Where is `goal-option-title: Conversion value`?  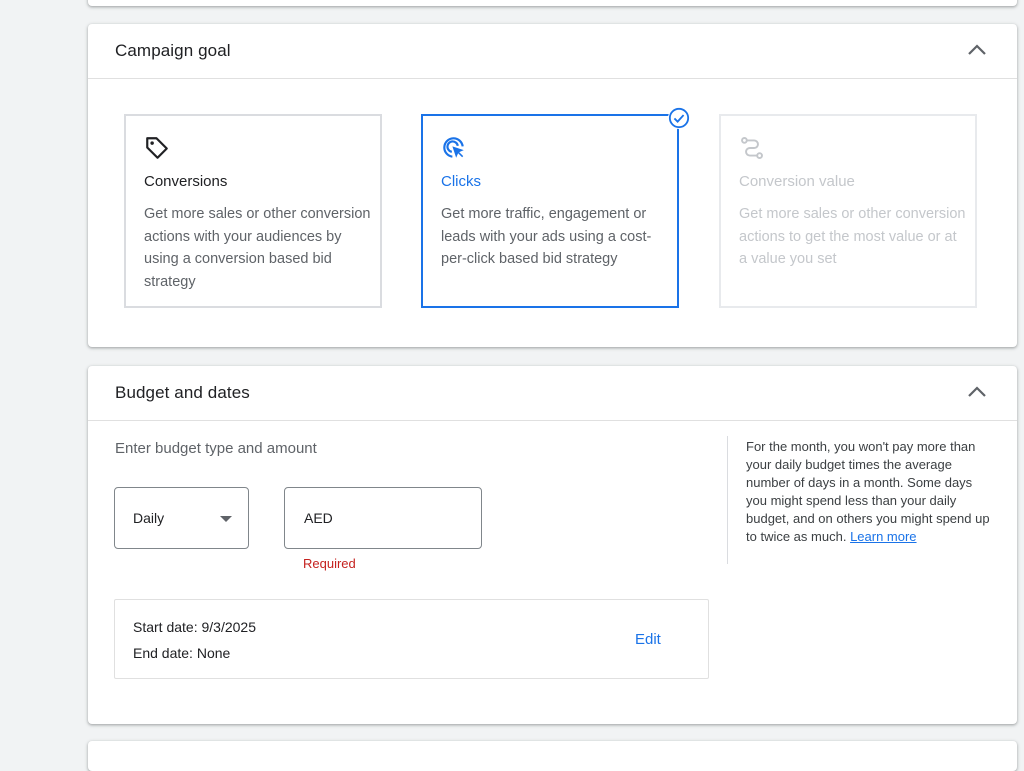
goal-option-title: Conversion value is located at coordinates (797, 181).